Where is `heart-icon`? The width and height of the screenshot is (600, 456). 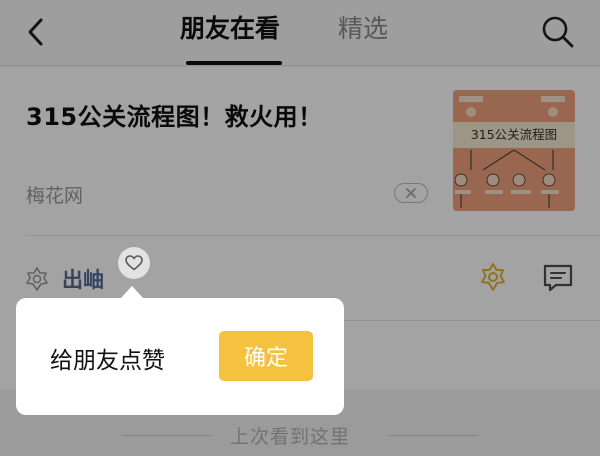
heart-icon is located at coordinates (134, 263).